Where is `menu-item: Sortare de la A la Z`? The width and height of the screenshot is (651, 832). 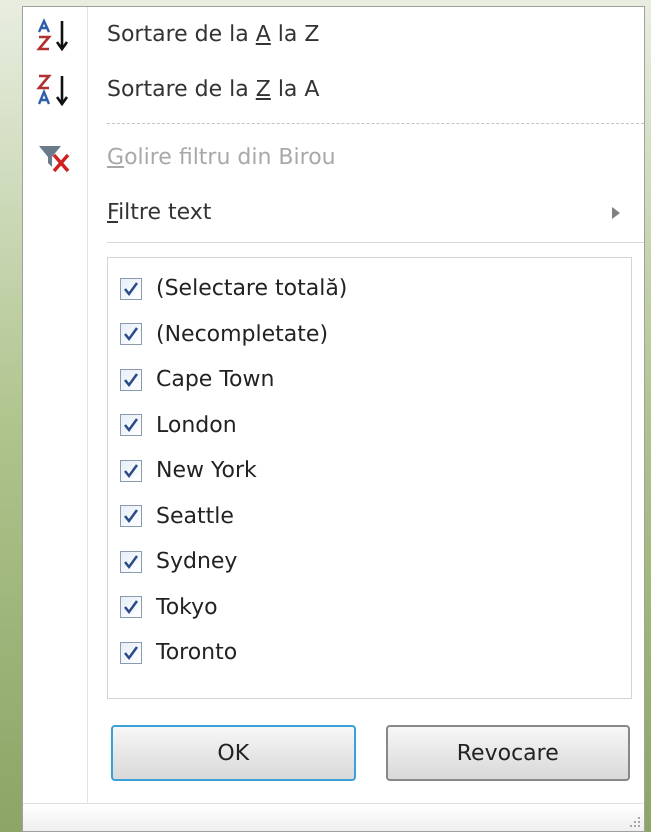 menu-item: Sortare de la A la Z is located at coordinates (333, 34).